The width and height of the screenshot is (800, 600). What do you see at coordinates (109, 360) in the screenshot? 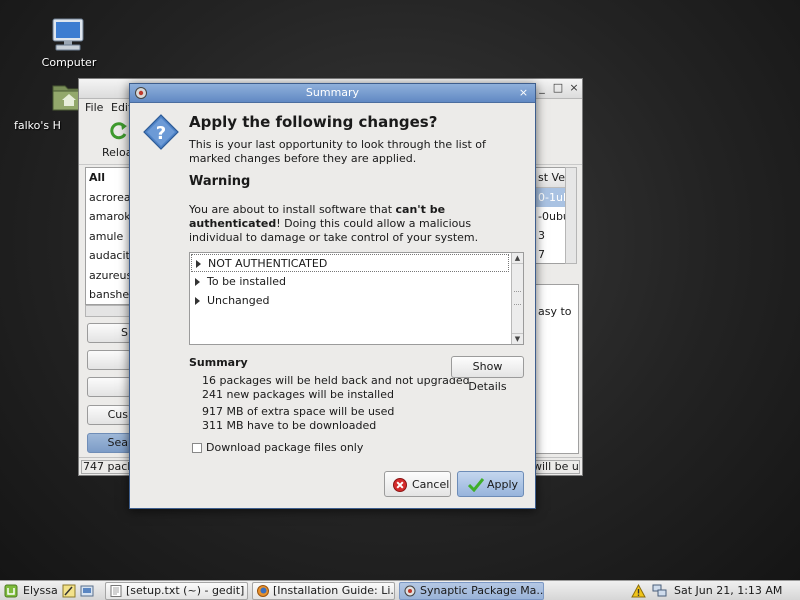
I see `status-button` at bounding box center [109, 360].